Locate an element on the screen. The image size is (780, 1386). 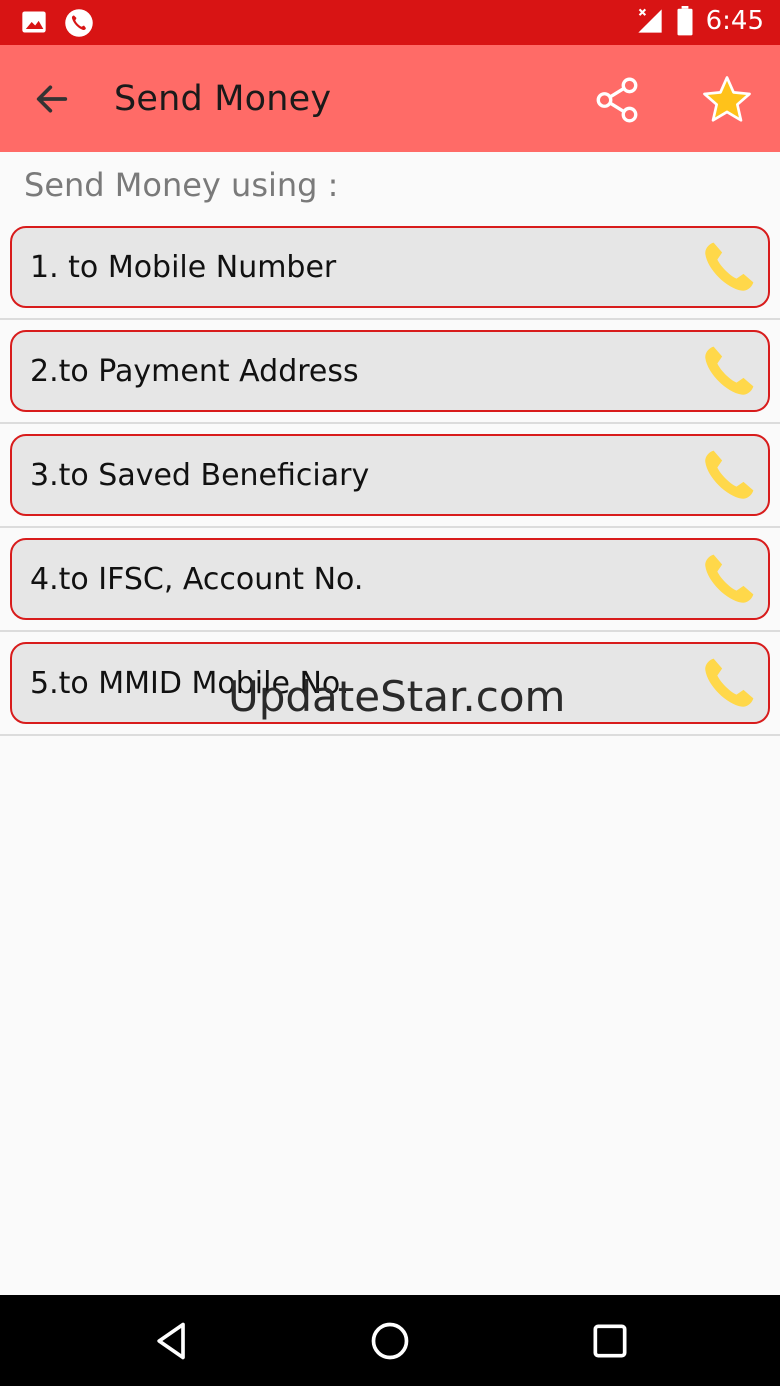
image-icon is located at coordinates (34, 22).